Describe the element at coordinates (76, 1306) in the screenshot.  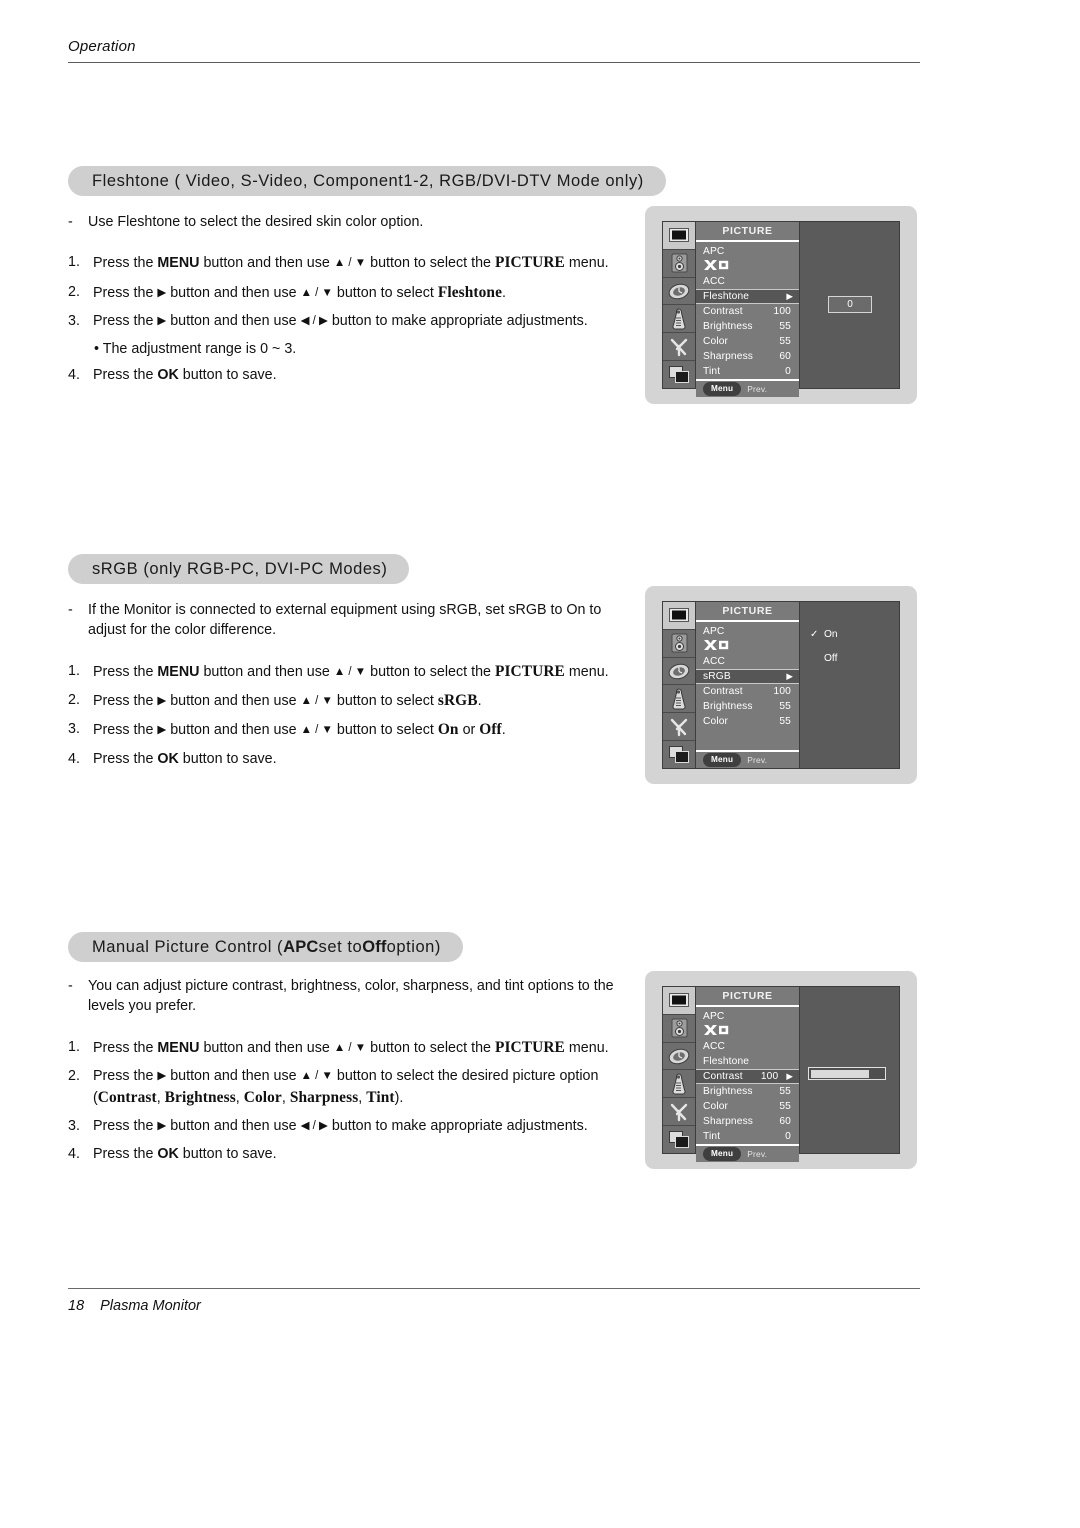
I see `page-number: 18` at that location.